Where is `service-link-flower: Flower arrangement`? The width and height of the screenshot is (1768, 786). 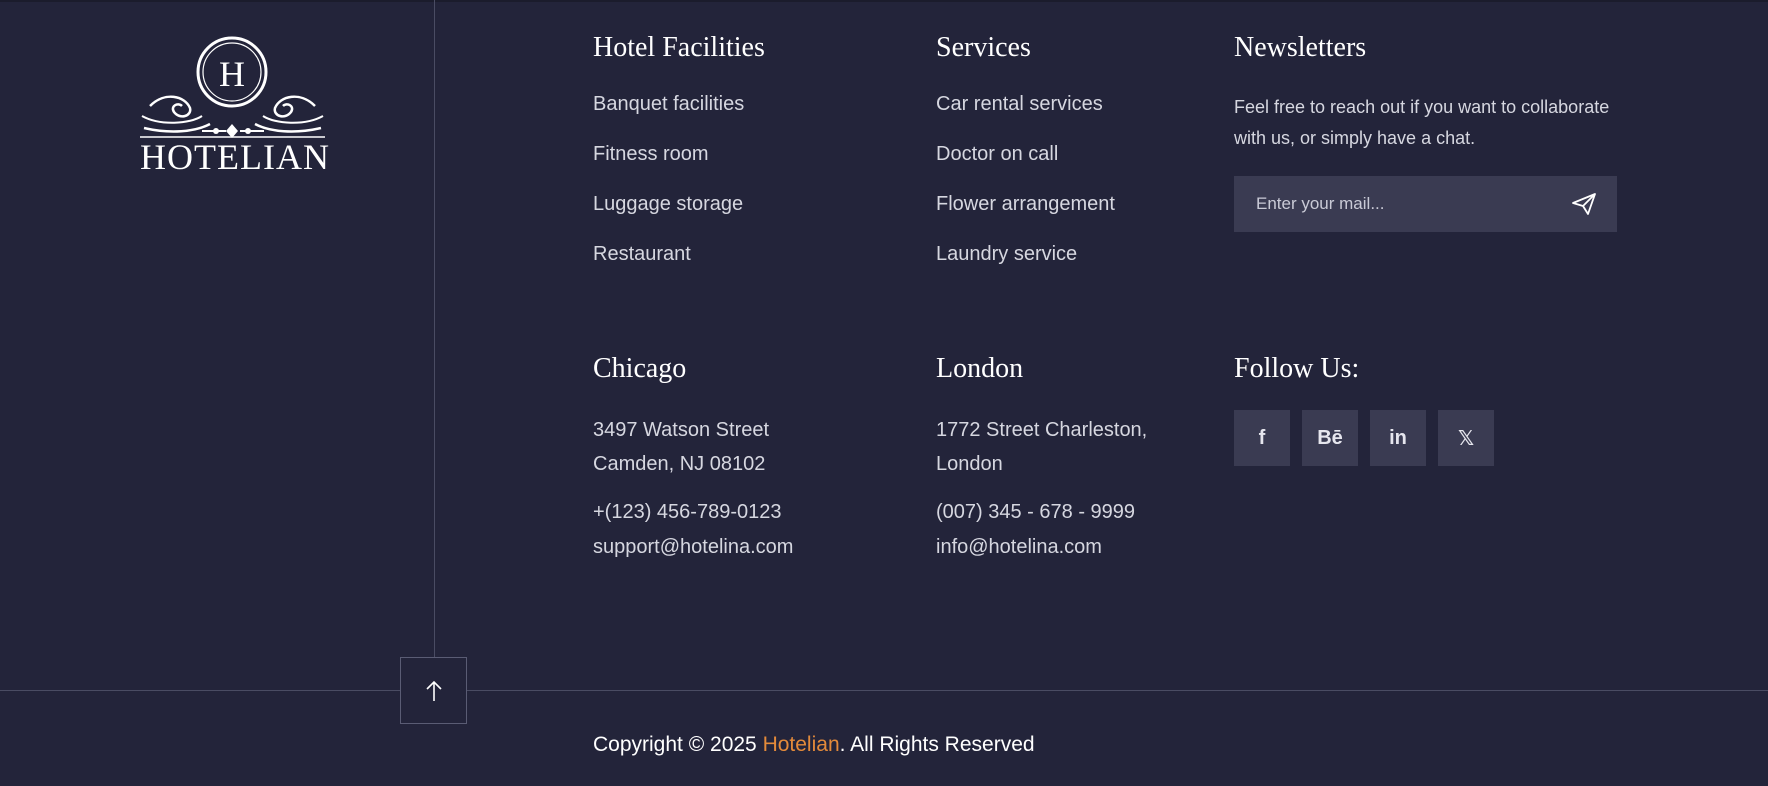 service-link-flower: Flower arrangement is located at coordinates (1025, 217).